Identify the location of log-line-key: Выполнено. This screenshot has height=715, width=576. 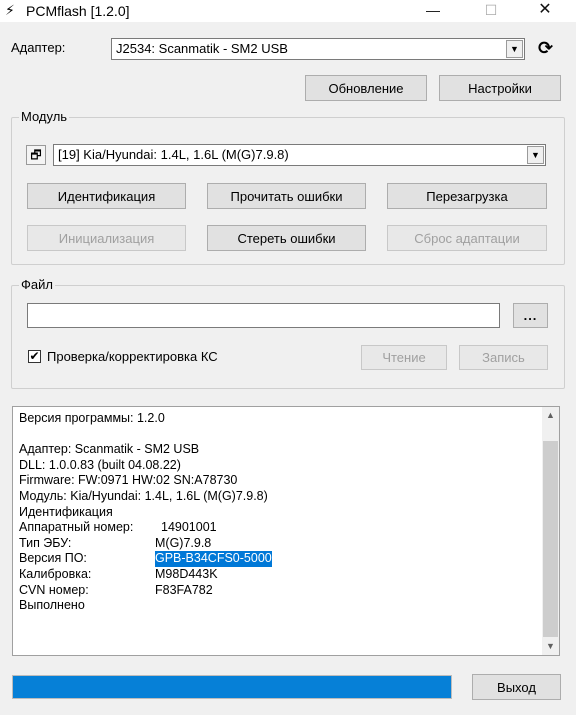
(52, 605).